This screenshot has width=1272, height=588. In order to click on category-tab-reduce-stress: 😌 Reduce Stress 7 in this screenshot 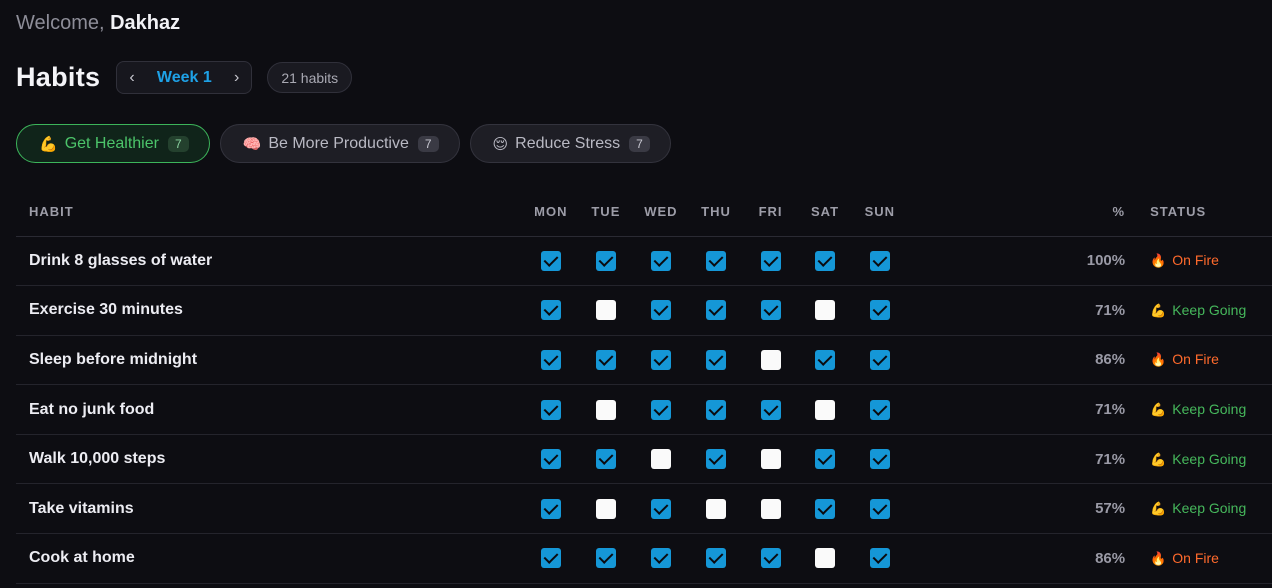, I will do `click(570, 143)`.